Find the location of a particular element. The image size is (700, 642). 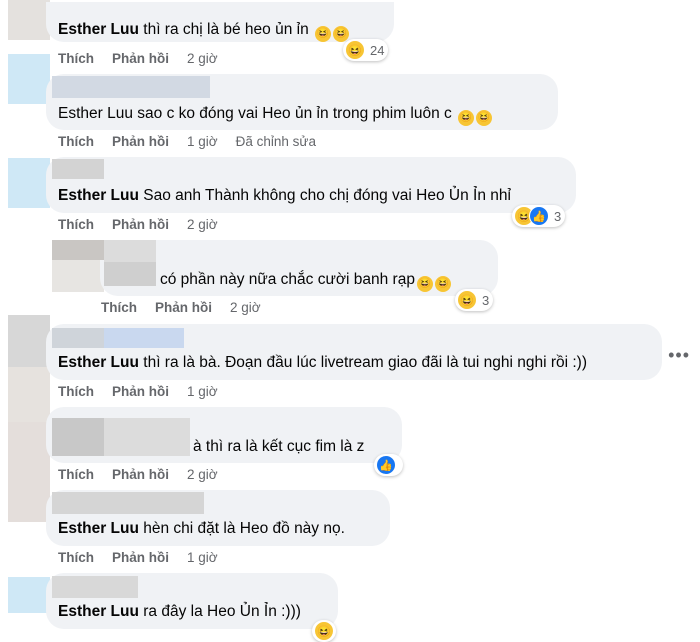

reaction-summary: 👍 is located at coordinates (388, 465).